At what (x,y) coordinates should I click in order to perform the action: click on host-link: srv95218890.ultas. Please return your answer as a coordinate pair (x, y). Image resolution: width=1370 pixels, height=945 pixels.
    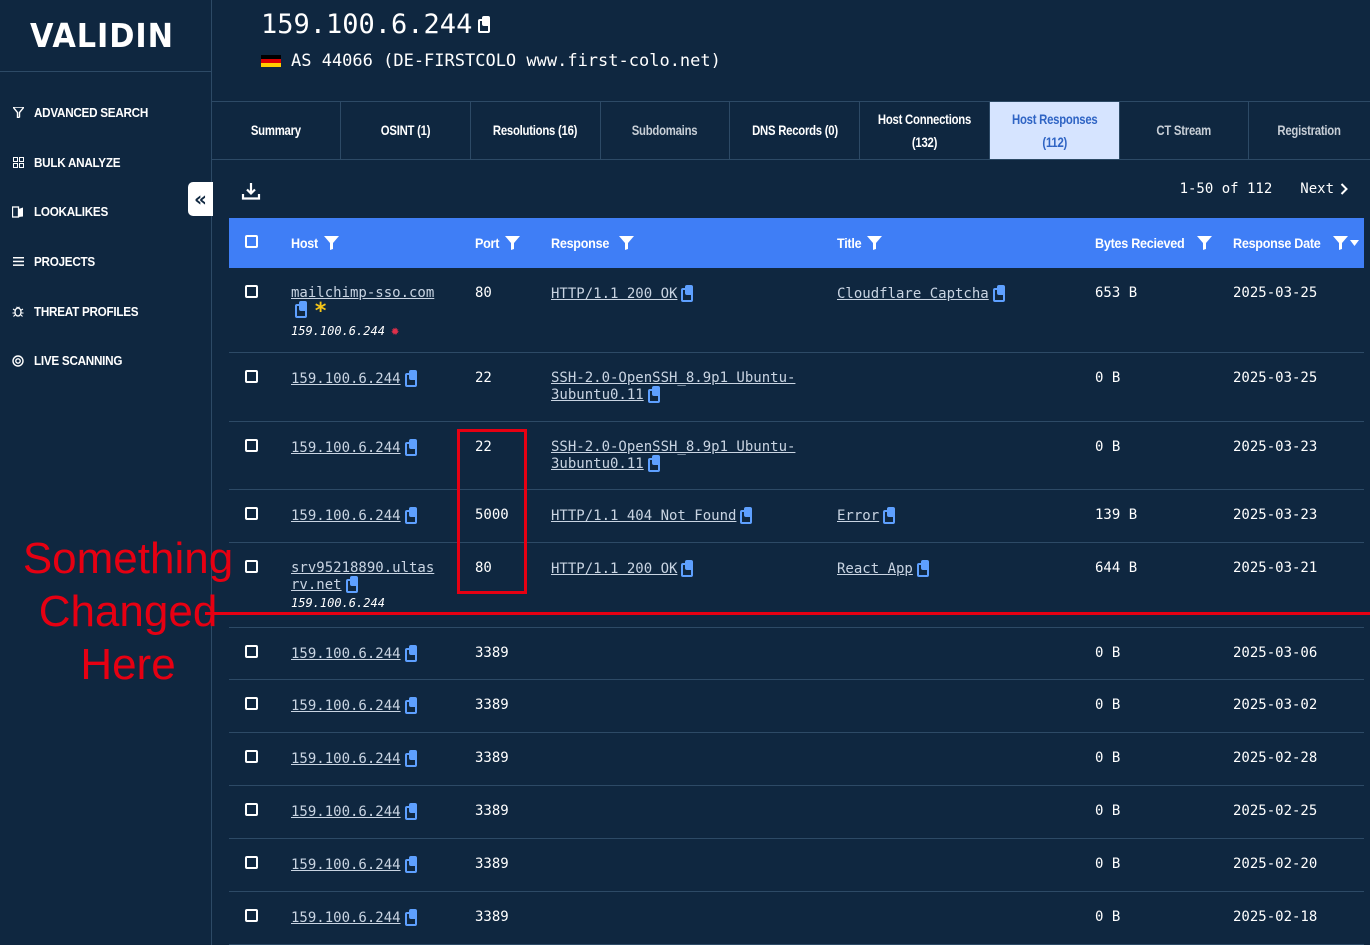
    Looking at the image, I should click on (362, 568).